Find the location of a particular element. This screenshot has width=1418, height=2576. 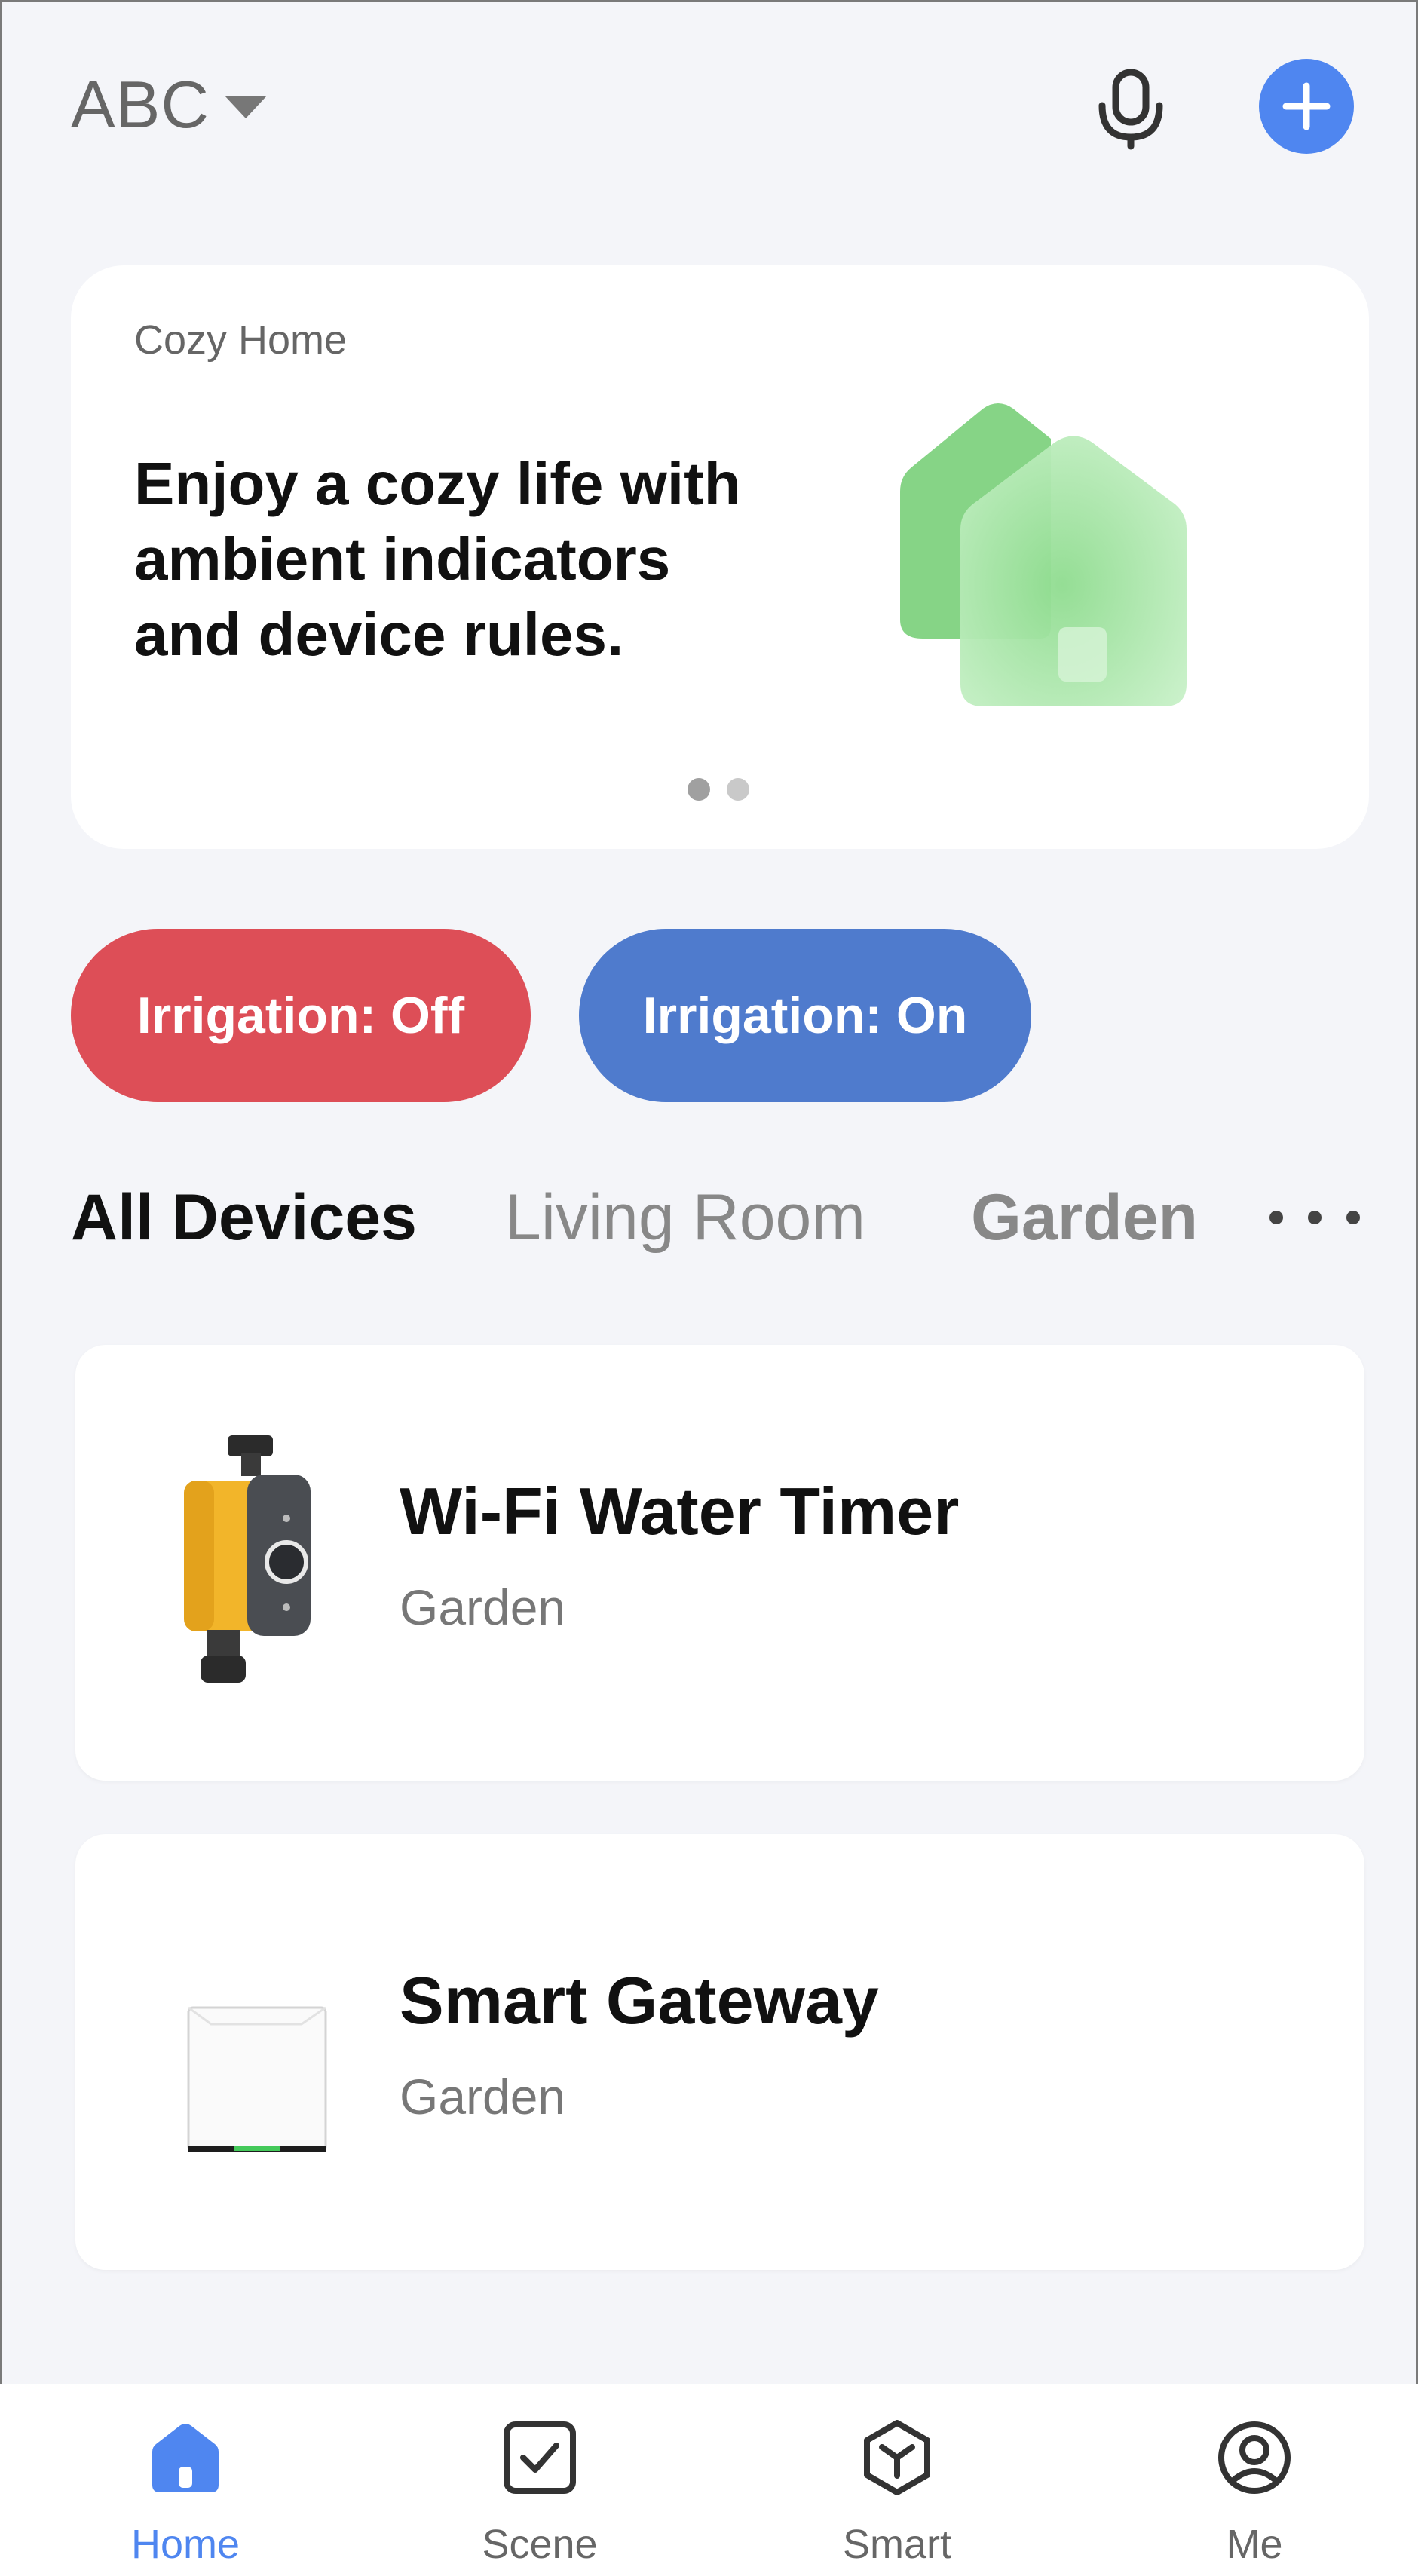

tab-living-room: Living Room is located at coordinates (685, 1217).